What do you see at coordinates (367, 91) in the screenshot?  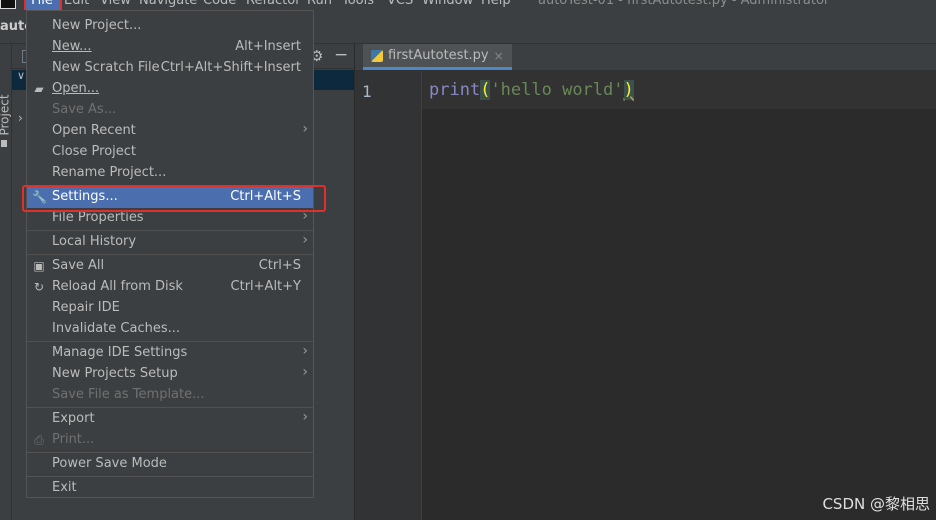 I see `line-number: 1` at bounding box center [367, 91].